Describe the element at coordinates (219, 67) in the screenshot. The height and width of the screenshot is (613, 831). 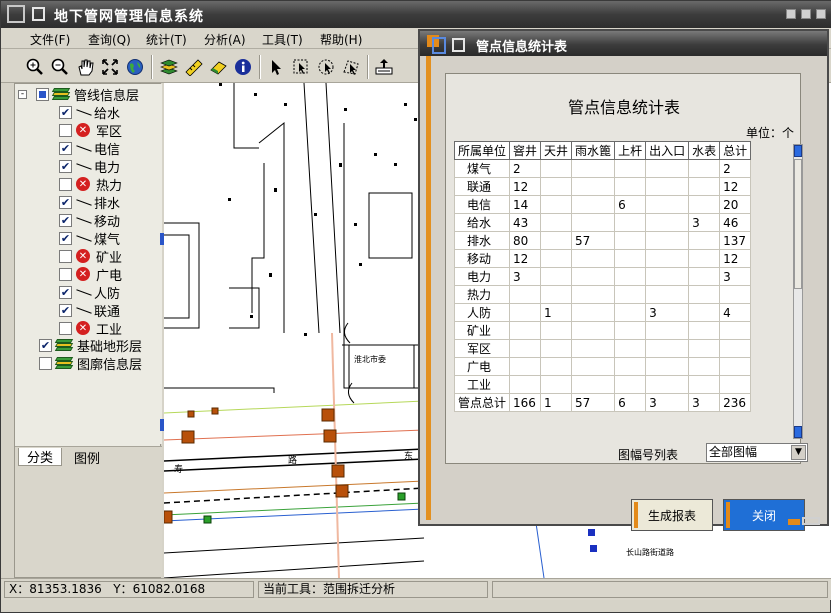
I see `eraser-icon` at that location.